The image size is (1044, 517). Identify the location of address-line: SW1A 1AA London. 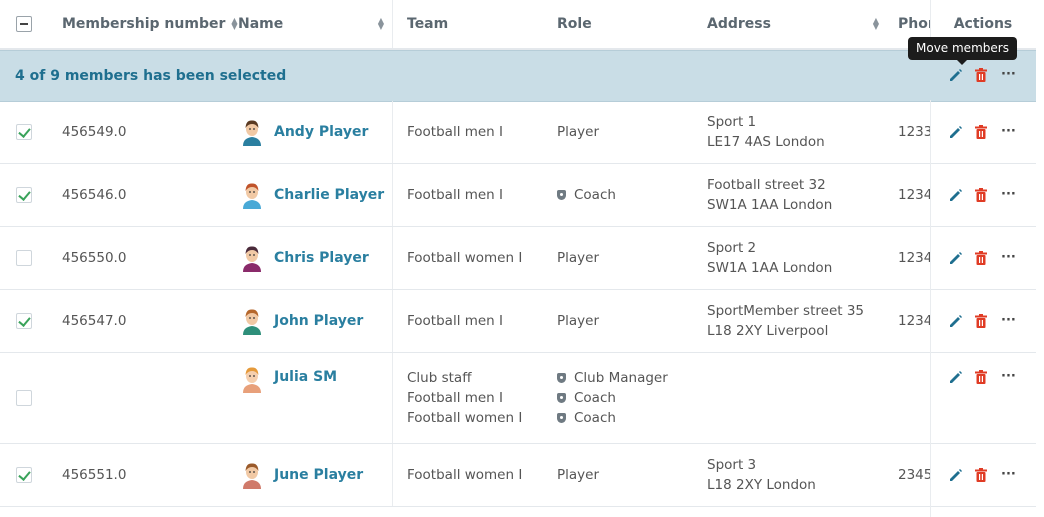
(770, 205).